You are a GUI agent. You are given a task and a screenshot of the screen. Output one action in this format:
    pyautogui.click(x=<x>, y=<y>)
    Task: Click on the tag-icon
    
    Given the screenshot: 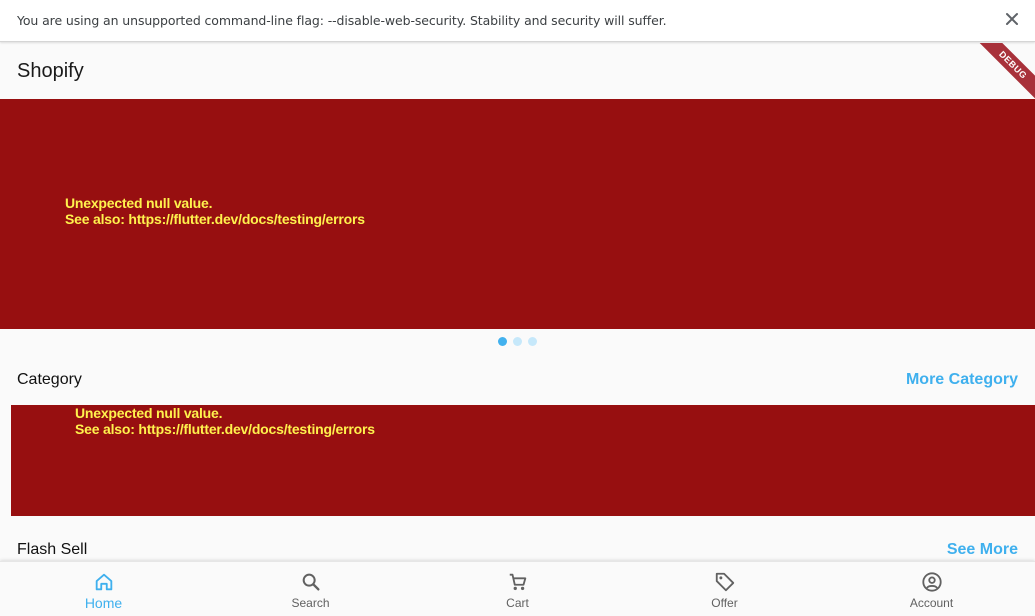 What is the action you would take?
    pyautogui.click(x=724, y=582)
    